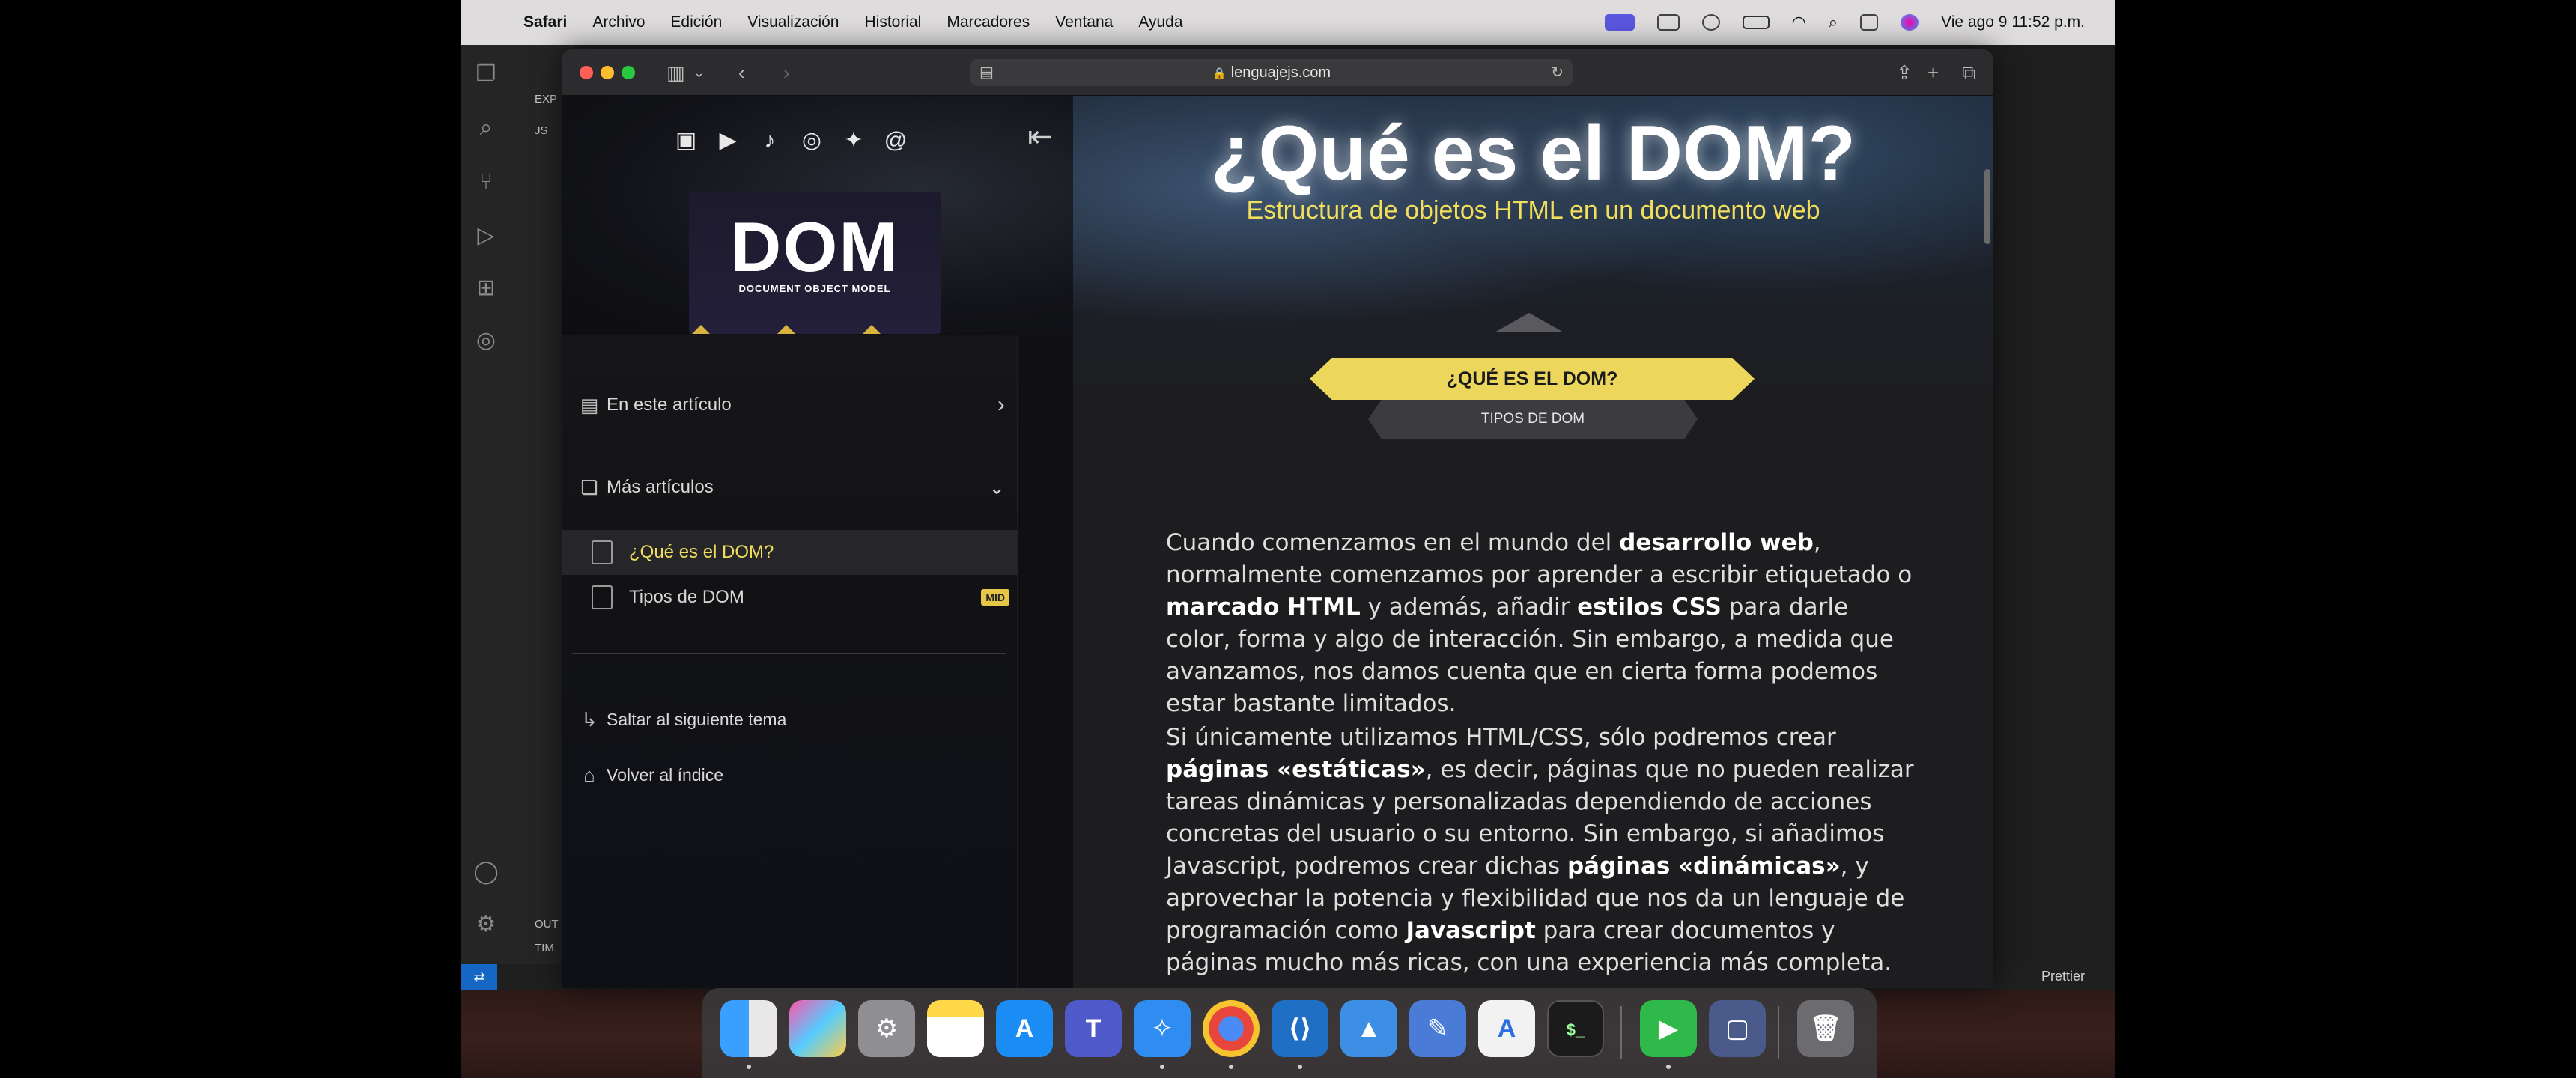 The height and width of the screenshot is (1078, 2576). What do you see at coordinates (685, 140) in the screenshot?
I see `twitch-icon: ▣` at bounding box center [685, 140].